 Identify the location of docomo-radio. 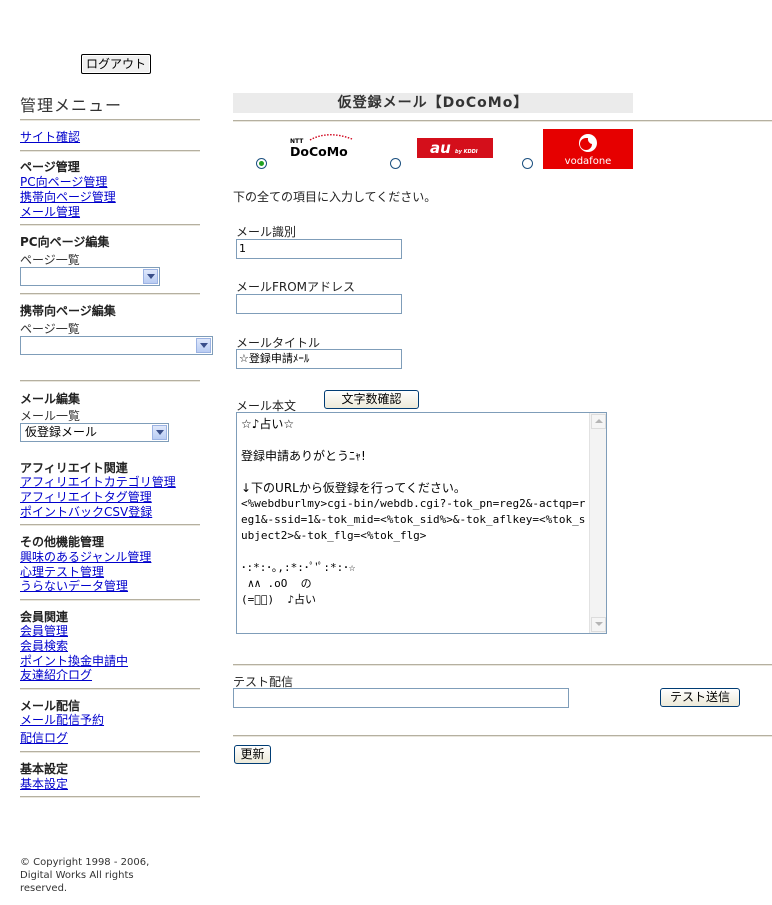
(261, 163).